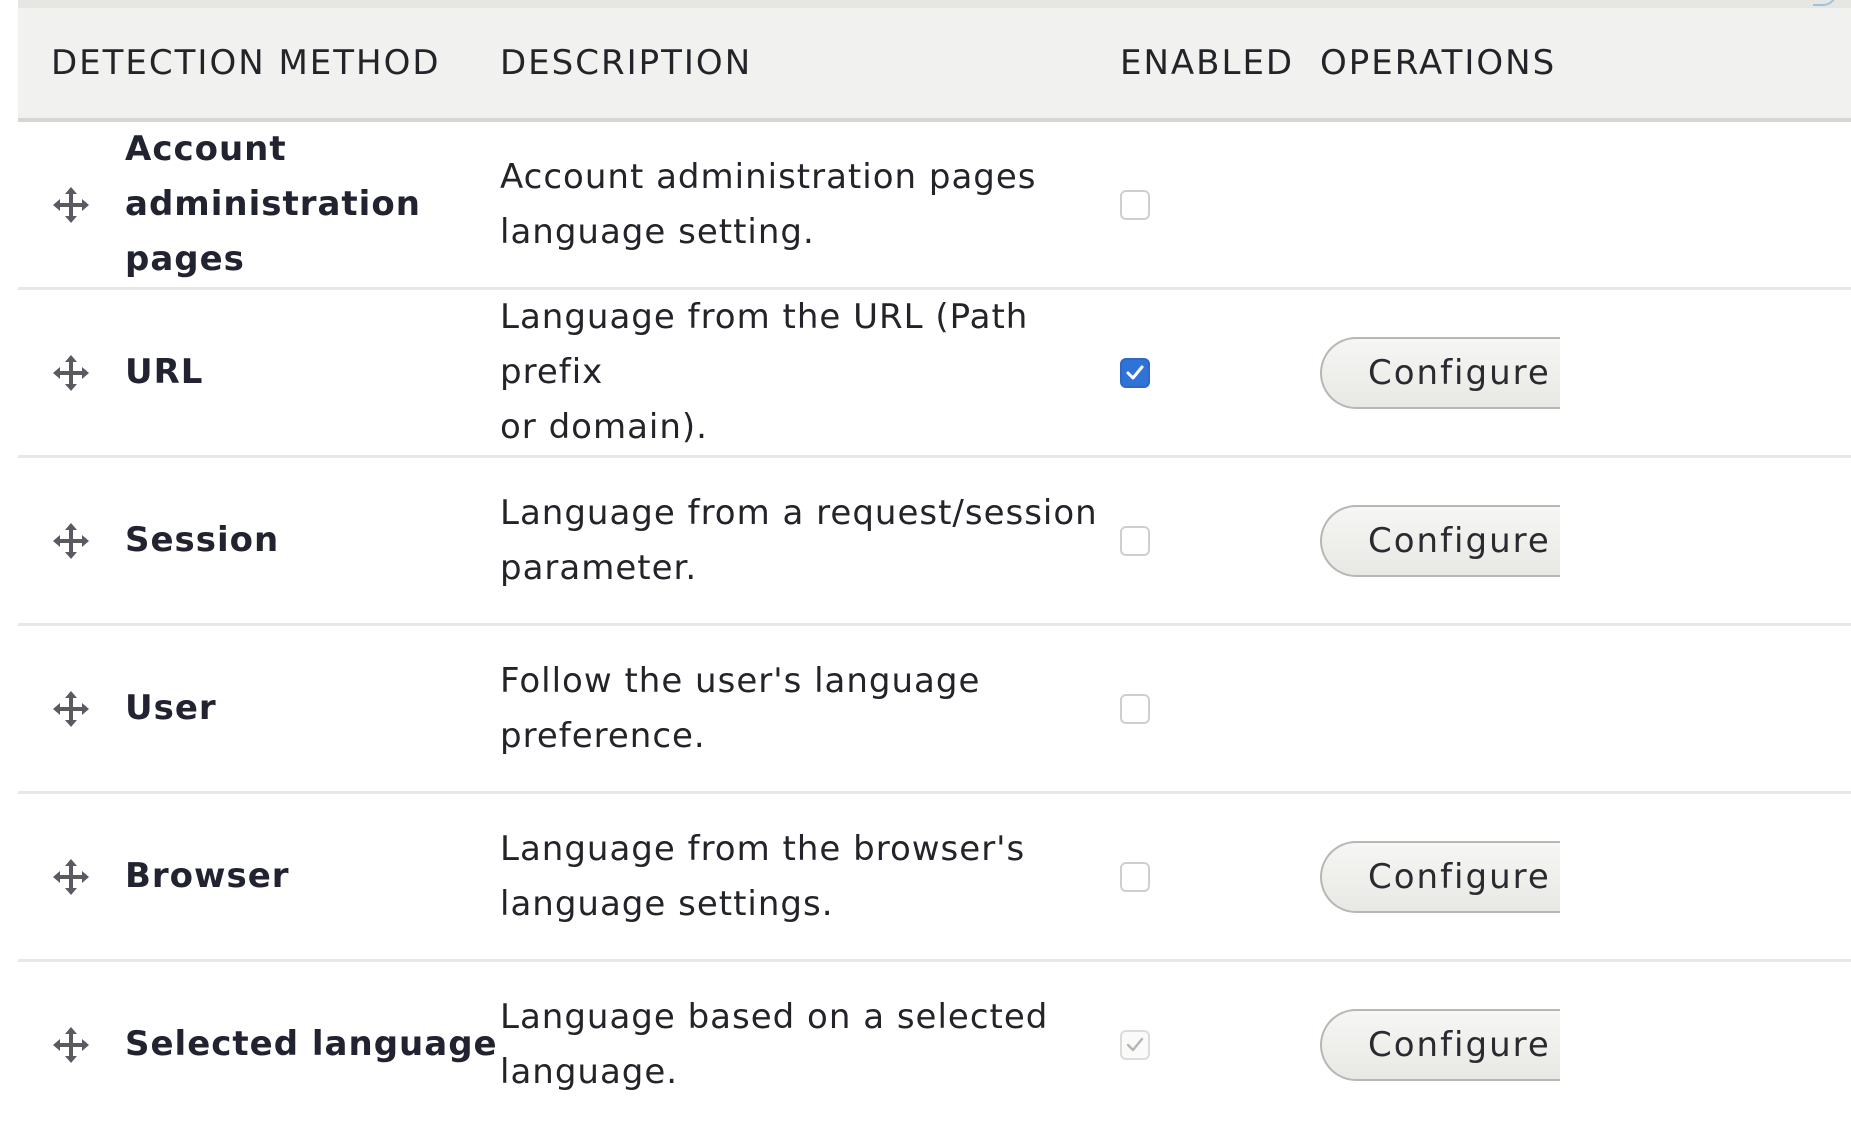 Image resolution: width=1851 pixels, height=1123 pixels. I want to click on method-name: Account administration pages, so click(312, 204).